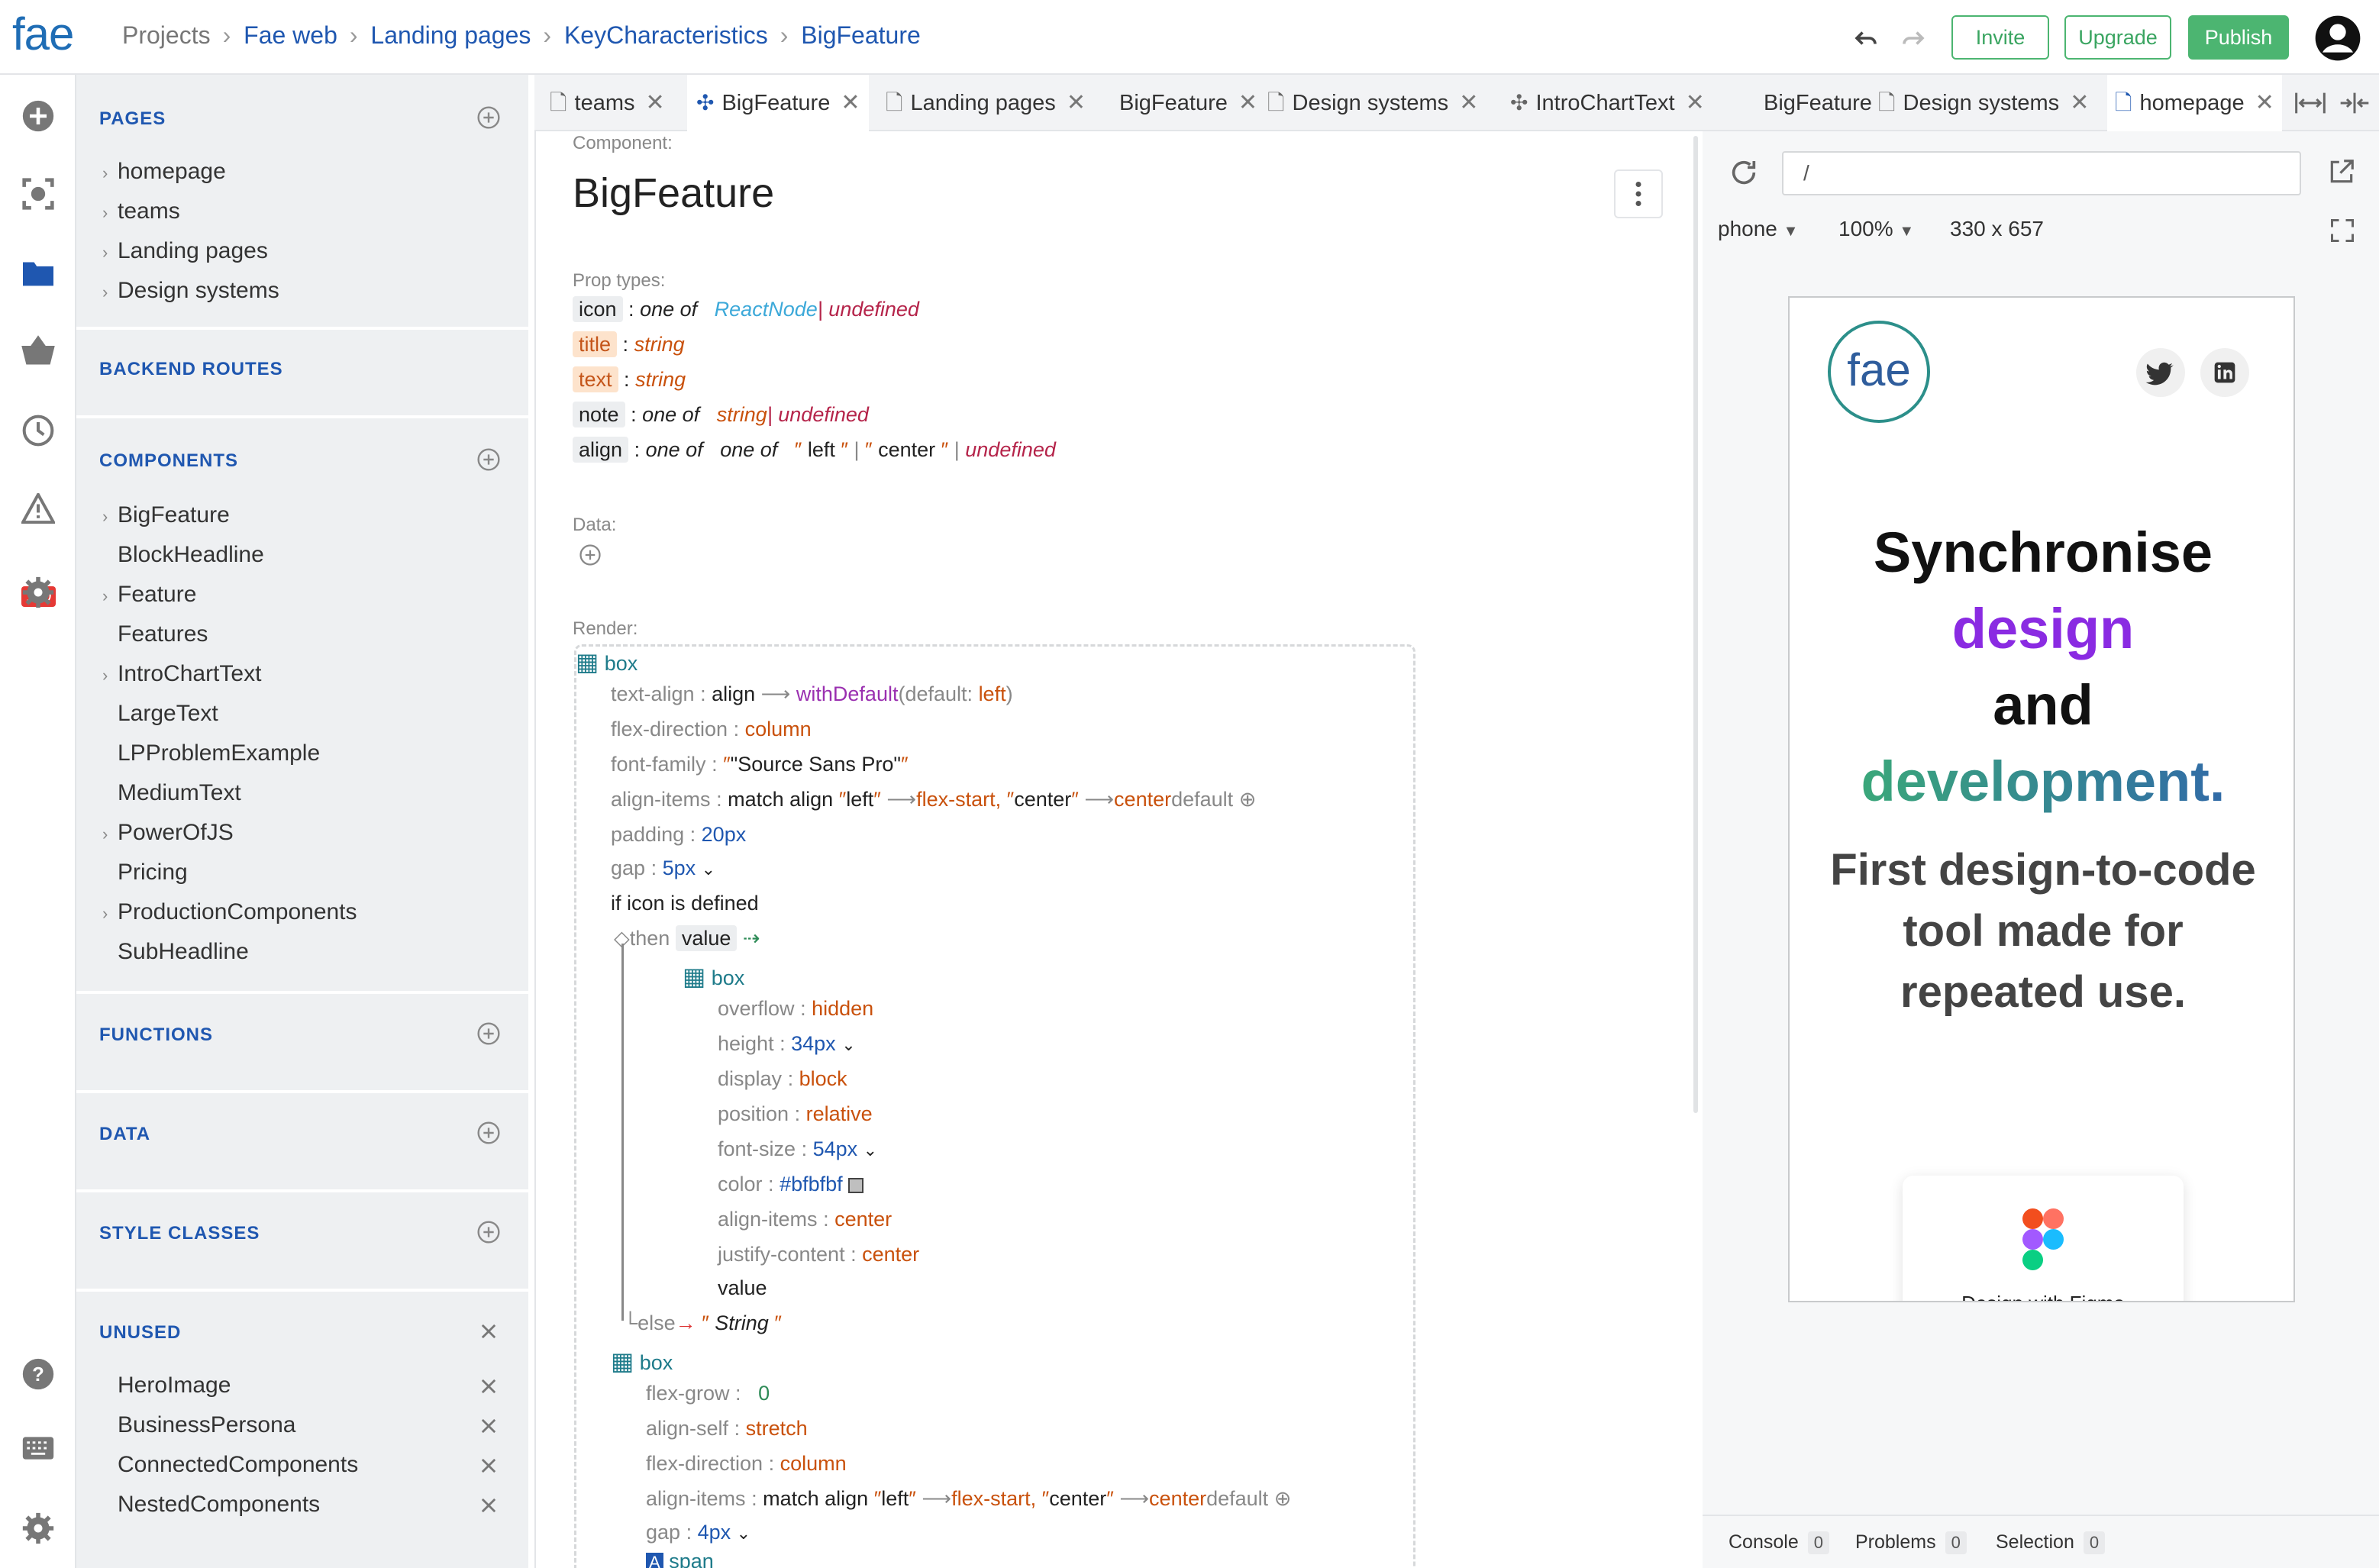 Image resolution: width=2379 pixels, height=1568 pixels. Describe the element at coordinates (727, 1429) in the screenshot. I see `style-row: align-self : stretch` at that location.